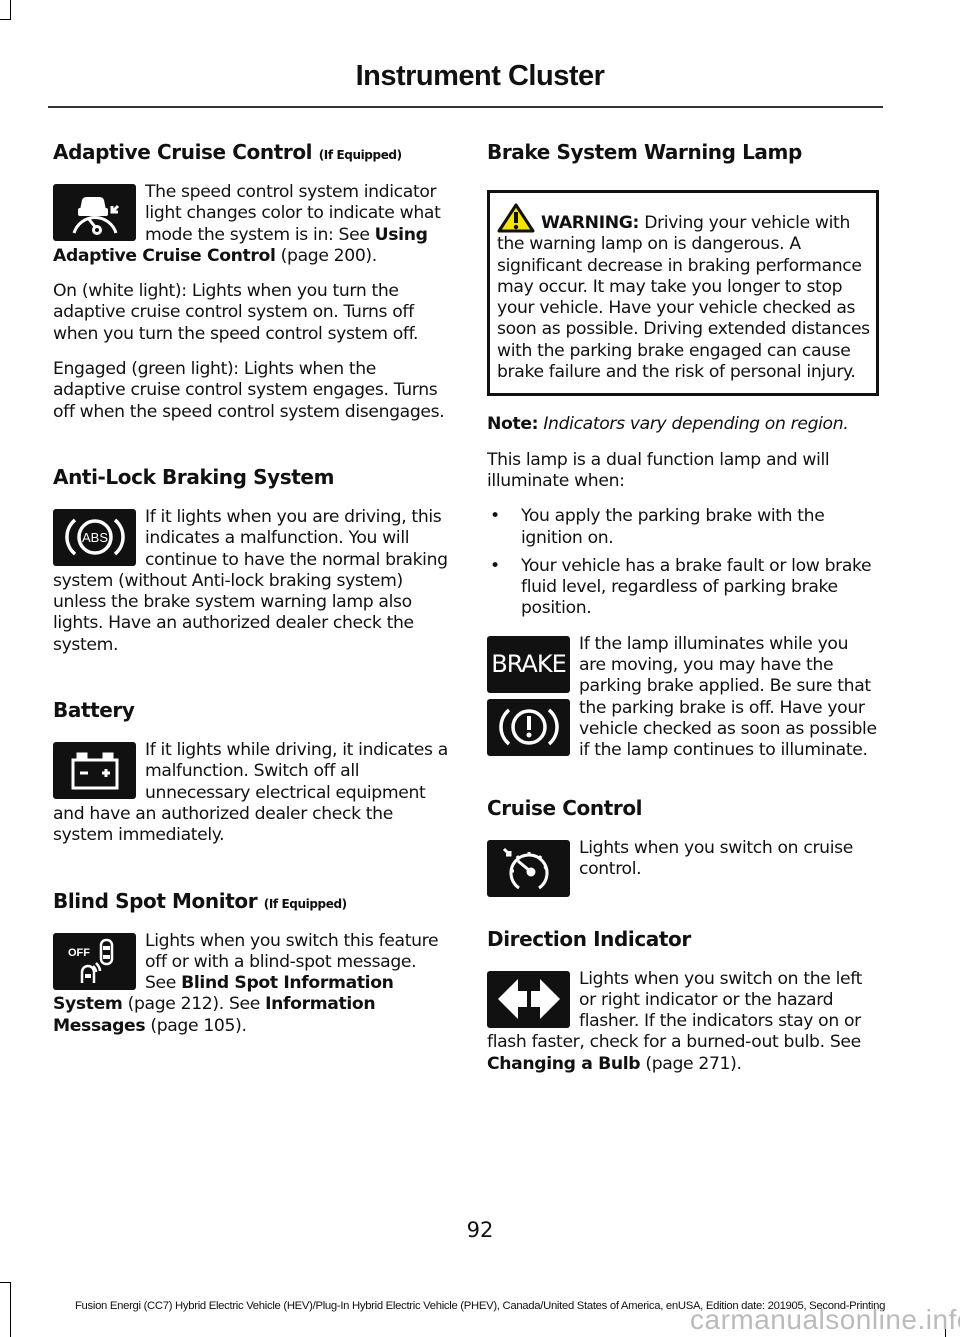 This screenshot has width=960, height=1337. Describe the element at coordinates (94, 710) in the screenshot. I see `section-heading: Battery` at that location.